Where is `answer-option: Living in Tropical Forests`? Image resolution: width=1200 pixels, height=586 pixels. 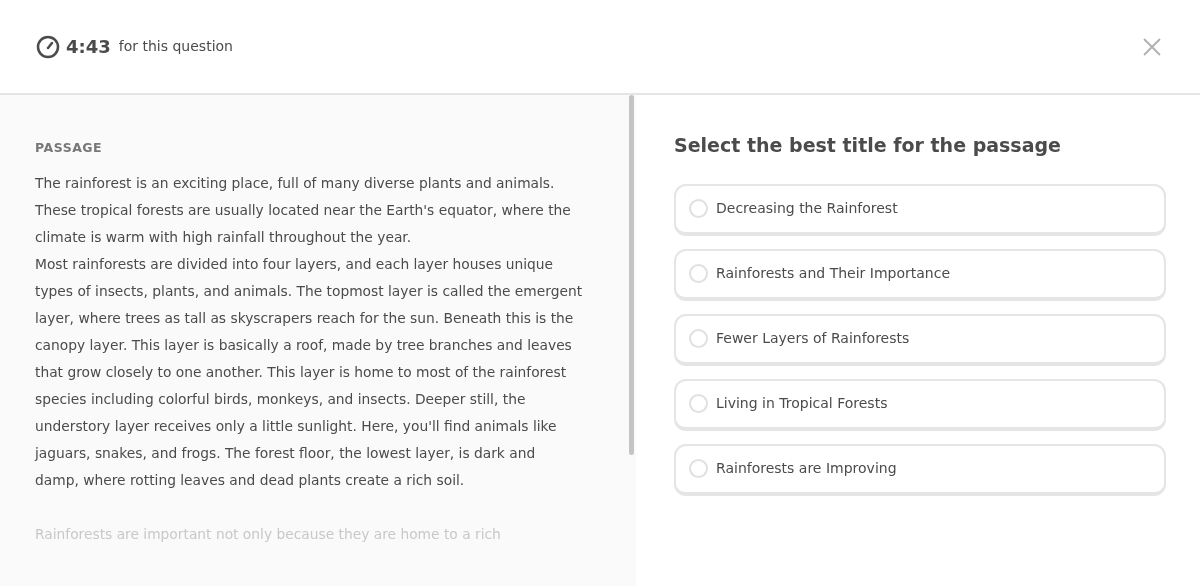 answer-option: Living in Tropical Forests is located at coordinates (920, 404).